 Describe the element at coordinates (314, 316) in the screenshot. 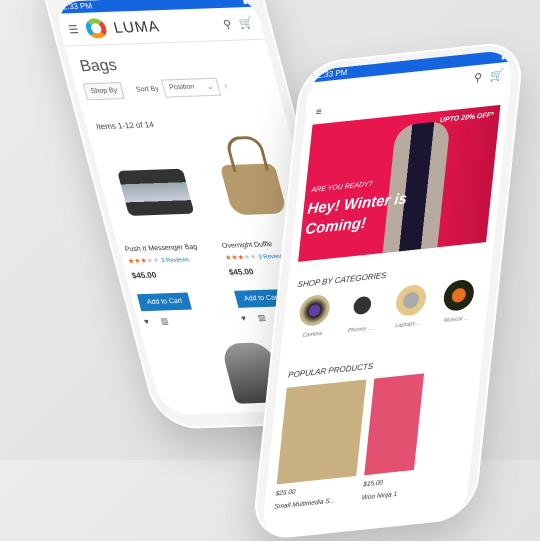

I see `category-camera: Camera` at that location.